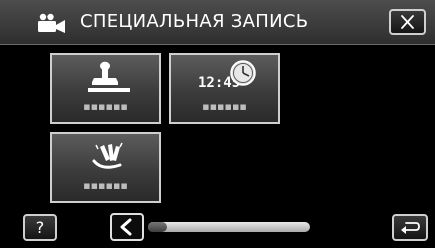 The height and width of the screenshot is (248, 435). I want to click on close-button, so click(407, 22).